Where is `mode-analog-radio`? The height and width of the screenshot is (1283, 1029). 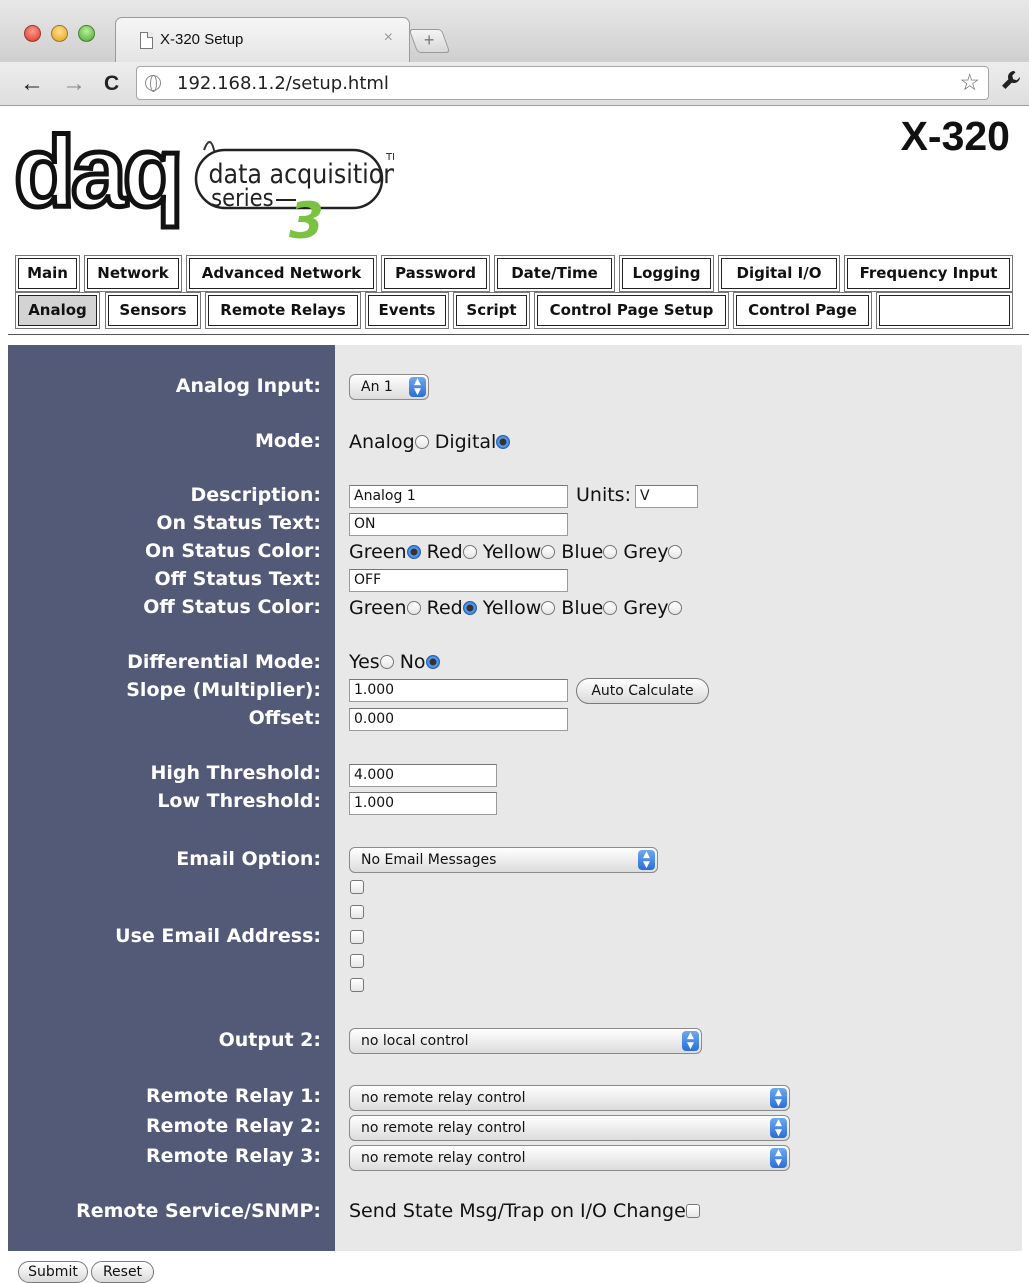 mode-analog-radio is located at coordinates (421, 442).